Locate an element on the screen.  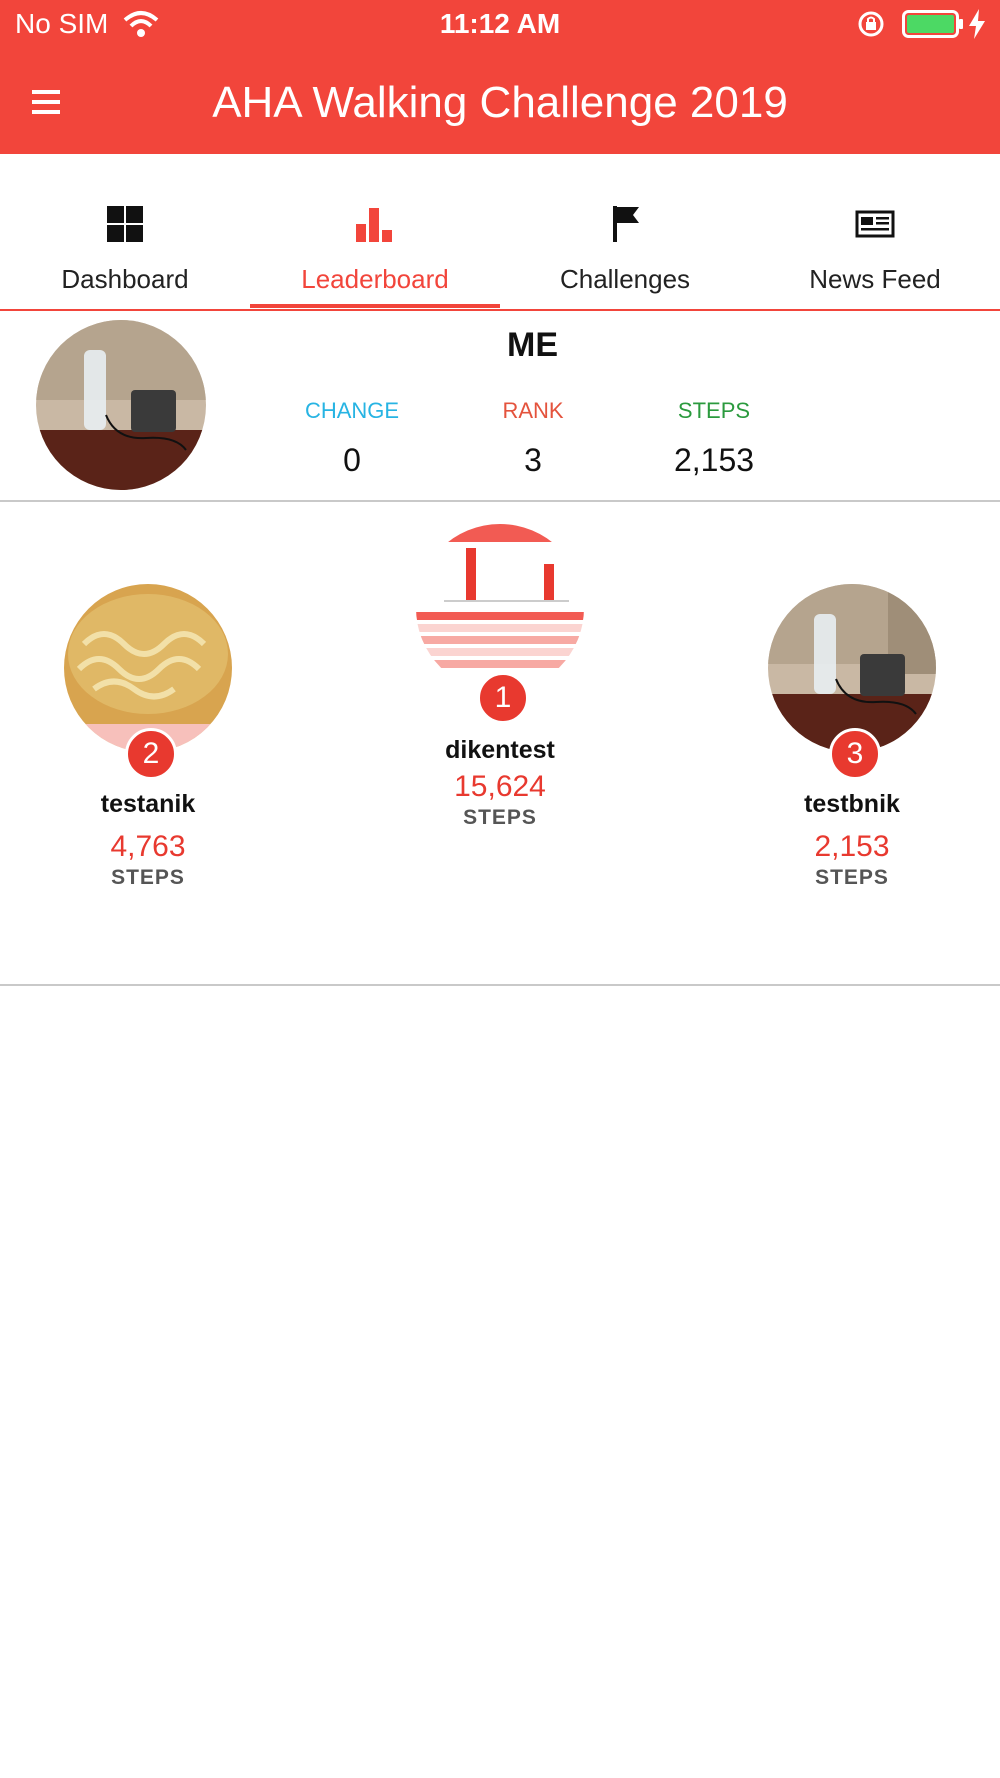
rank-stat: RANK 3 is located at coordinates (533, 438).